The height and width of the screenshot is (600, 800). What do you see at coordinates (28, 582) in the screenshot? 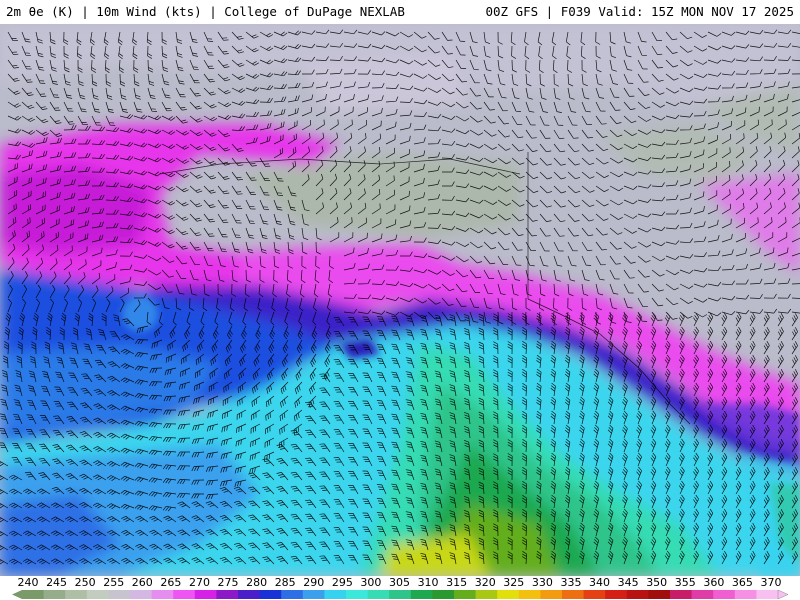
I see `color-scale-label: 240` at bounding box center [28, 582].